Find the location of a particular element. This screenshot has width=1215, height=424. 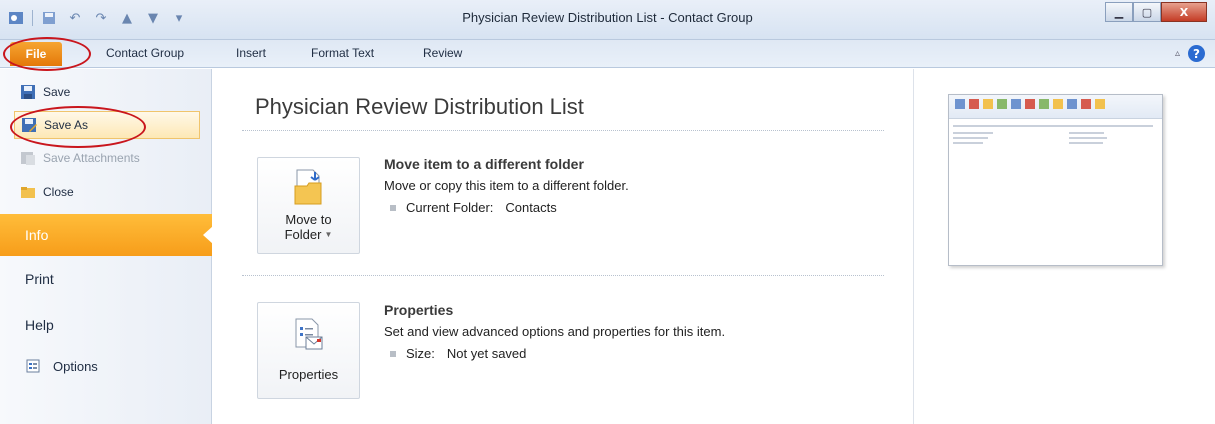

properties-button-label: Properties is located at coordinates (308, 374).